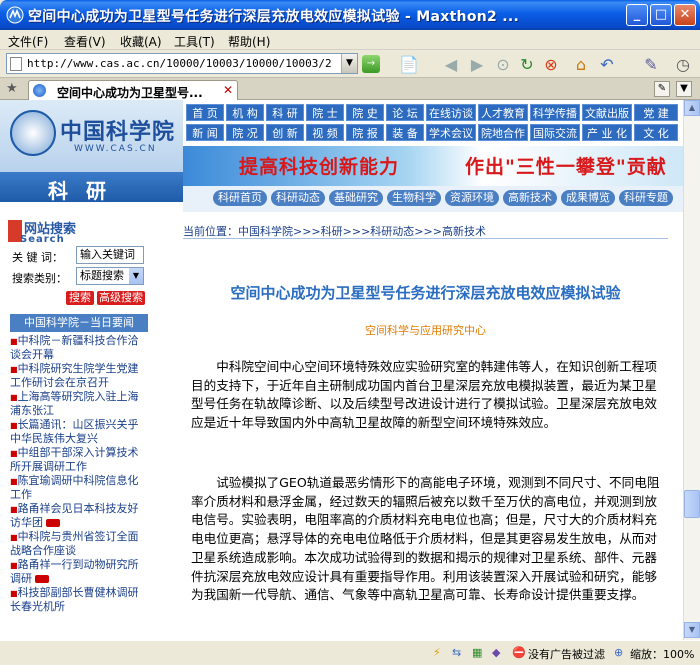 Image resolution: width=700 pixels, height=665 pixels. Describe the element at coordinates (74, 431) in the screenshot. I see `news-link: 长篇通讯：山区振兴关乎中华民族伟大复兴` at that location.